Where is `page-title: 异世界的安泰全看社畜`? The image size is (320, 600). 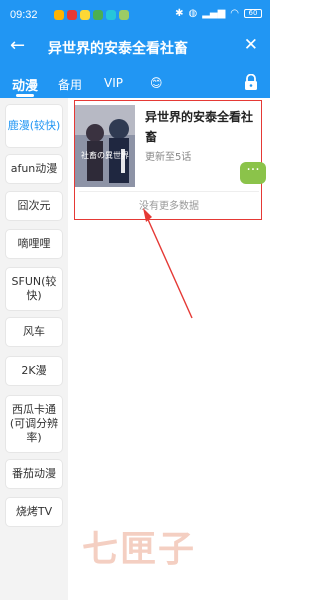 page-title: 异世界的安泰全看社畜 is located at coordinates (118, 49).